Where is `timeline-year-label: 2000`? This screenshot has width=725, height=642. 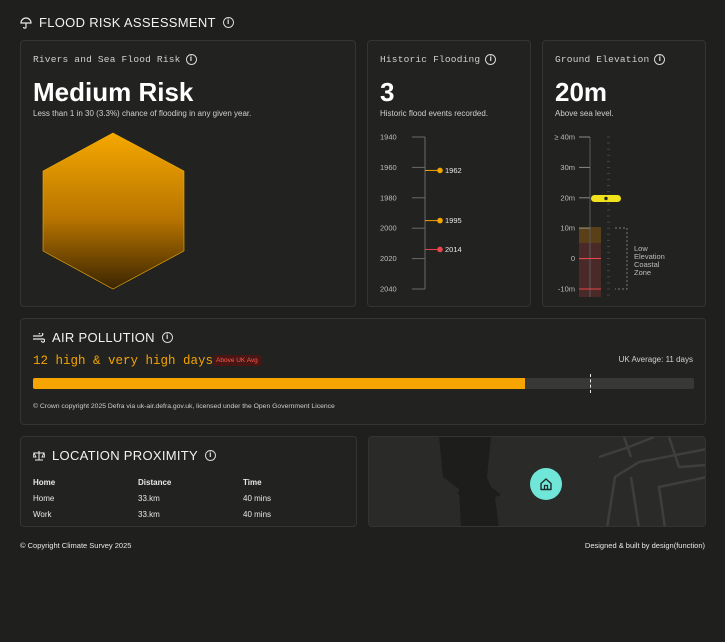 timeline-year-label: 2000 is located at coordinates (388, 228).